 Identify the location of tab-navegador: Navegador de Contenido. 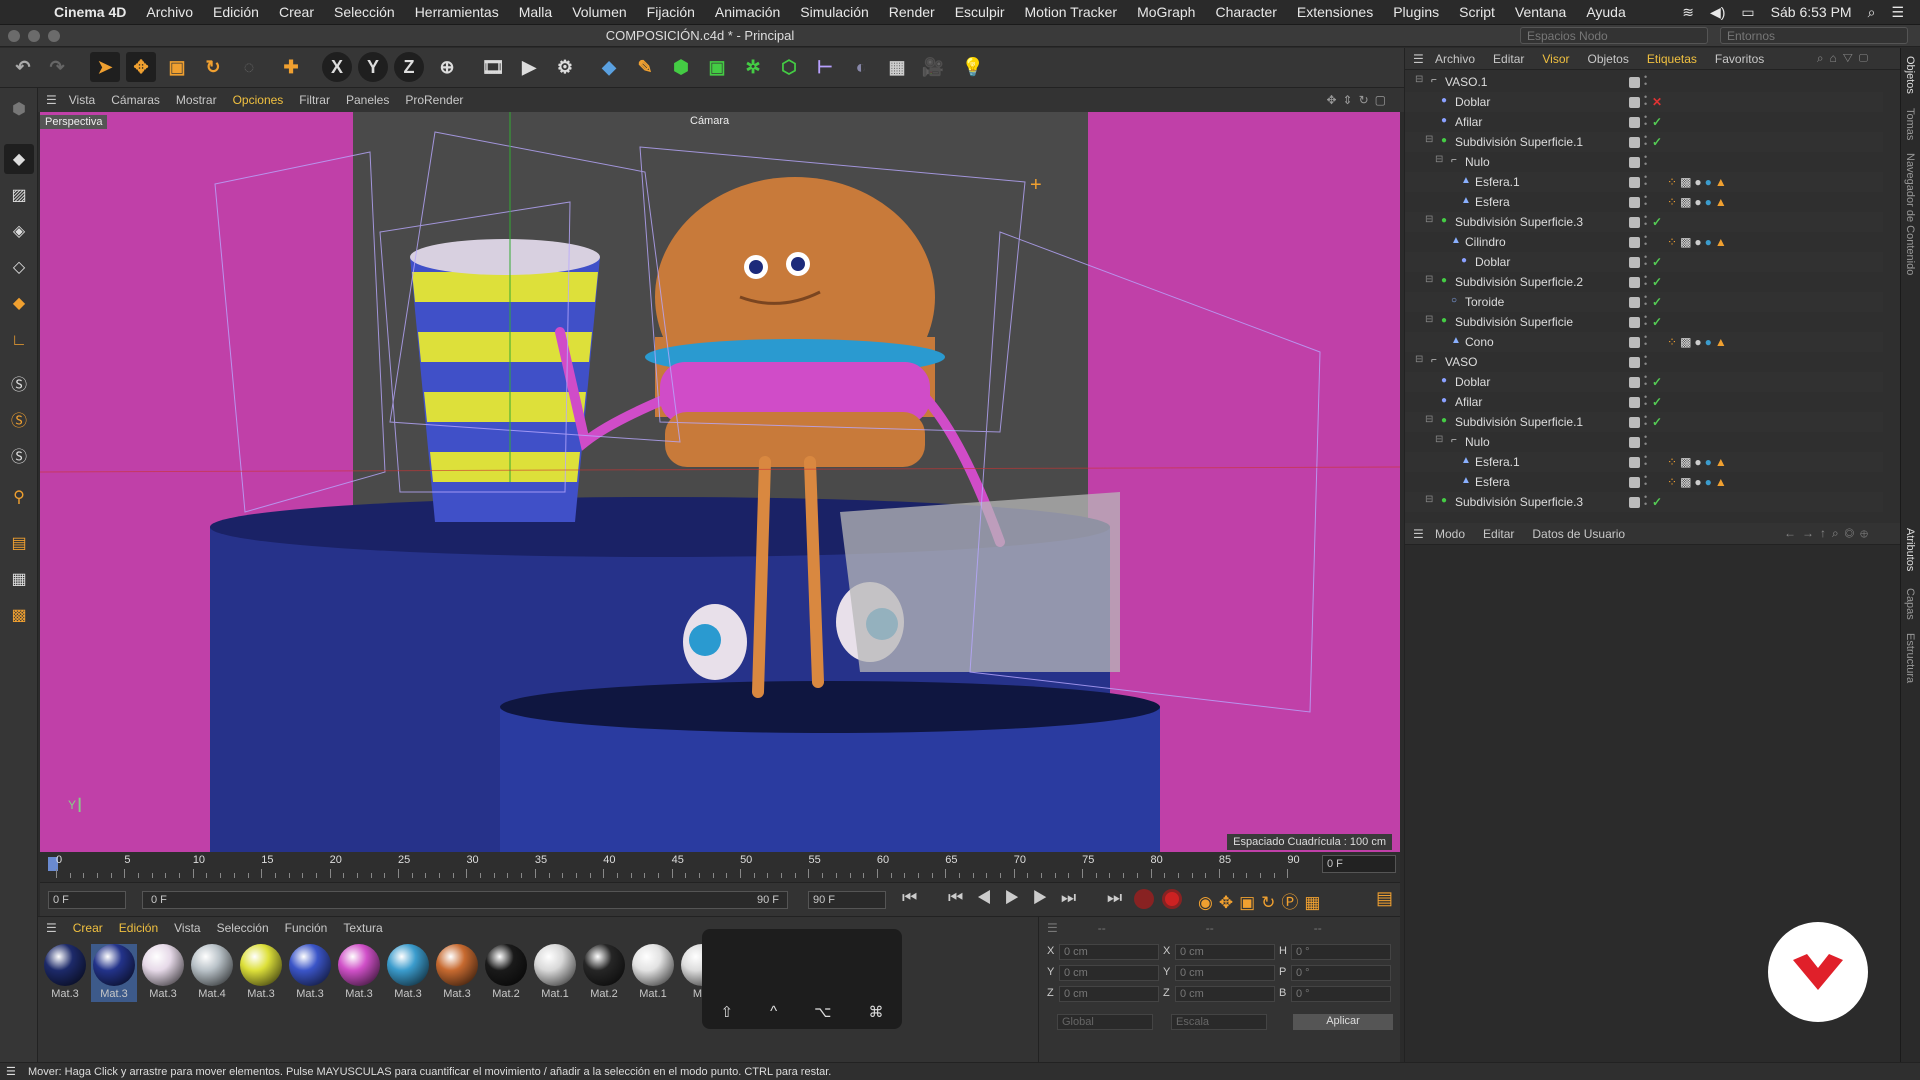
(1910, 214).